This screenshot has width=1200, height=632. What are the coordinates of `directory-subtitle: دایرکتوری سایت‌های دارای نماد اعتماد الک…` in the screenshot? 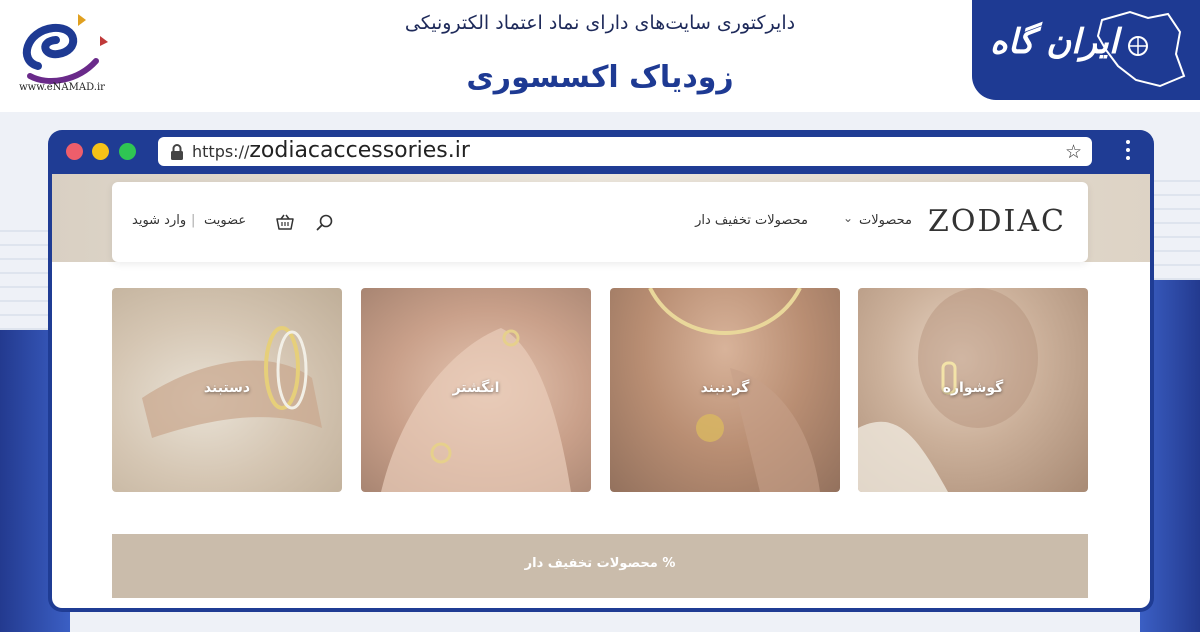 It's located at (600, 23).